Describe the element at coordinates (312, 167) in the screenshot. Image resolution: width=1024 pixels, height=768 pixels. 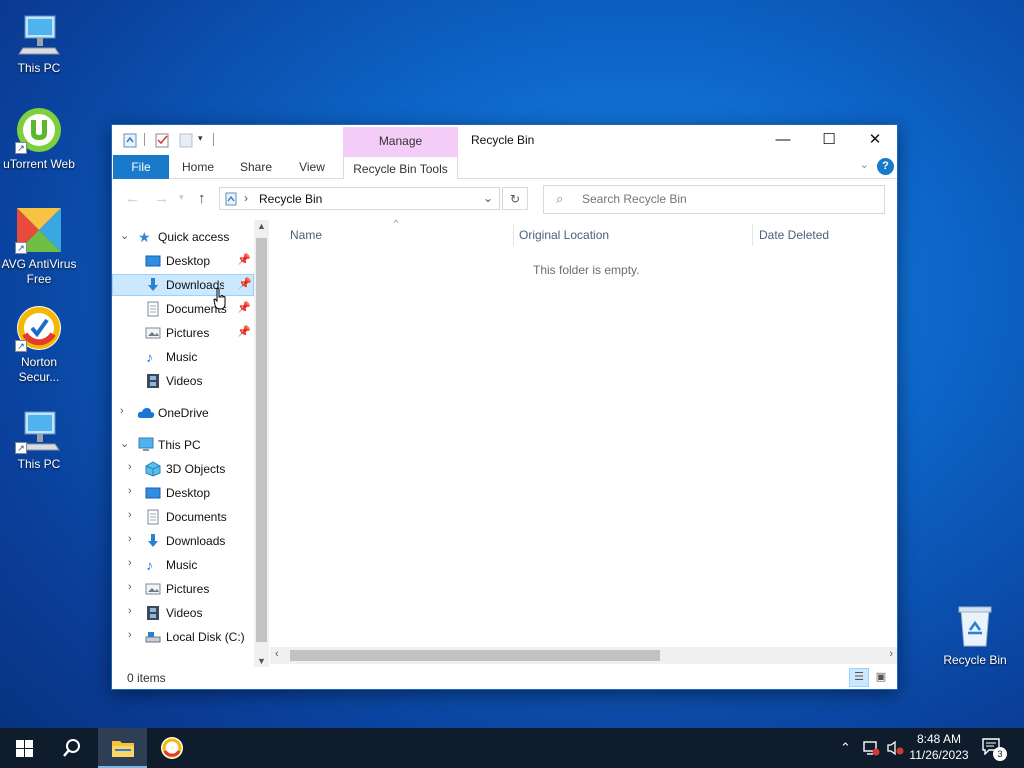
I see `tab-view: View` at that location.